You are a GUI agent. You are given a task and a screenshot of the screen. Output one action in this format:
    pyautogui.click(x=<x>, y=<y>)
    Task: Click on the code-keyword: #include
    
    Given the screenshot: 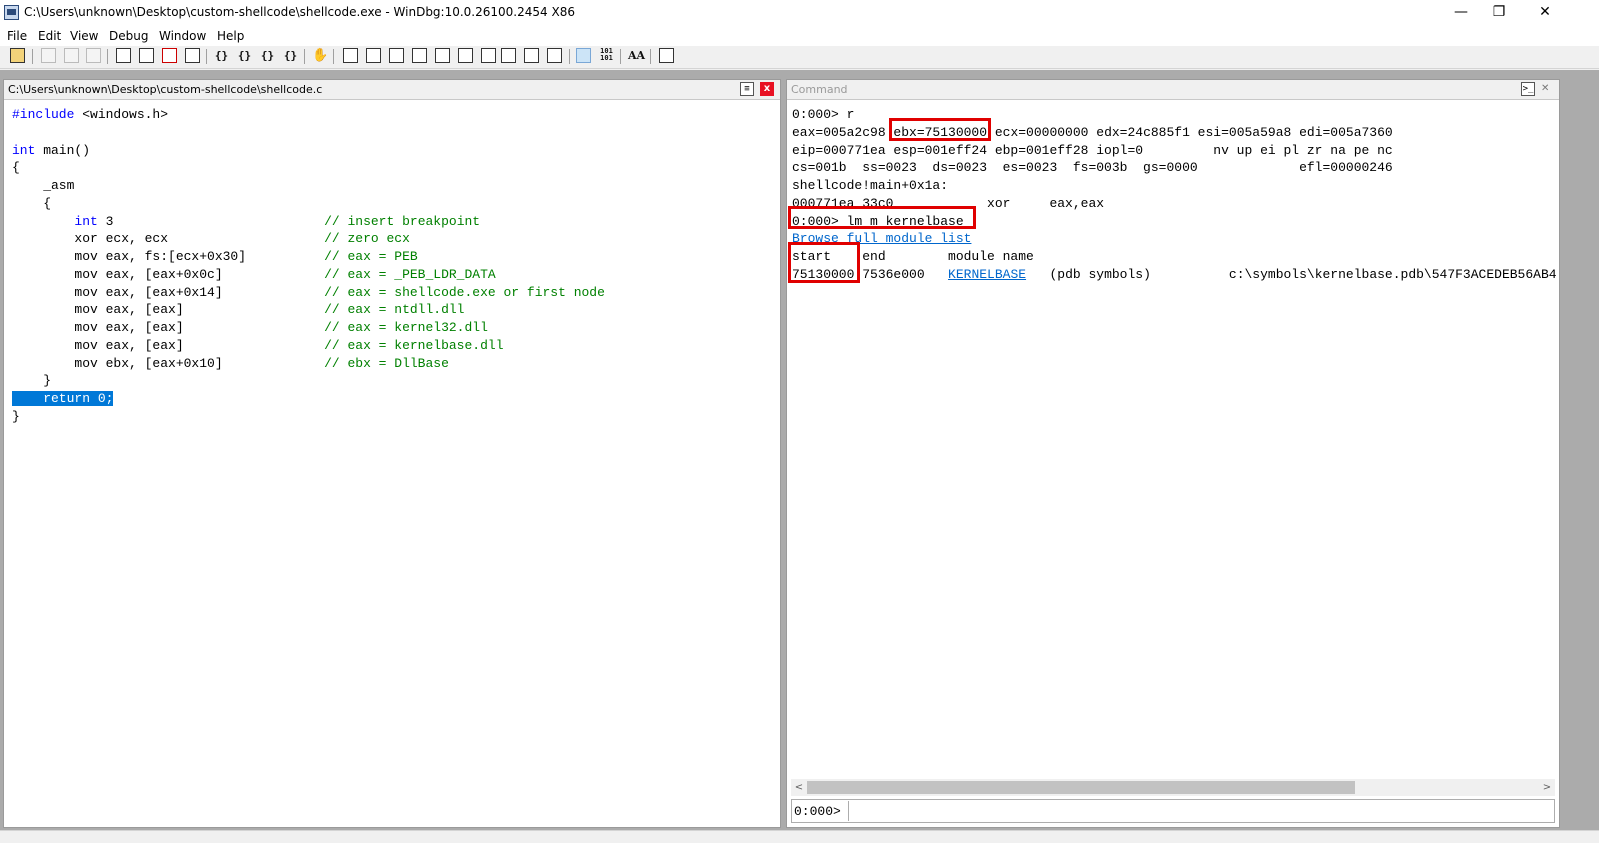 What is the action you would take?
    pyautogui.click(x=43, y=114)
    